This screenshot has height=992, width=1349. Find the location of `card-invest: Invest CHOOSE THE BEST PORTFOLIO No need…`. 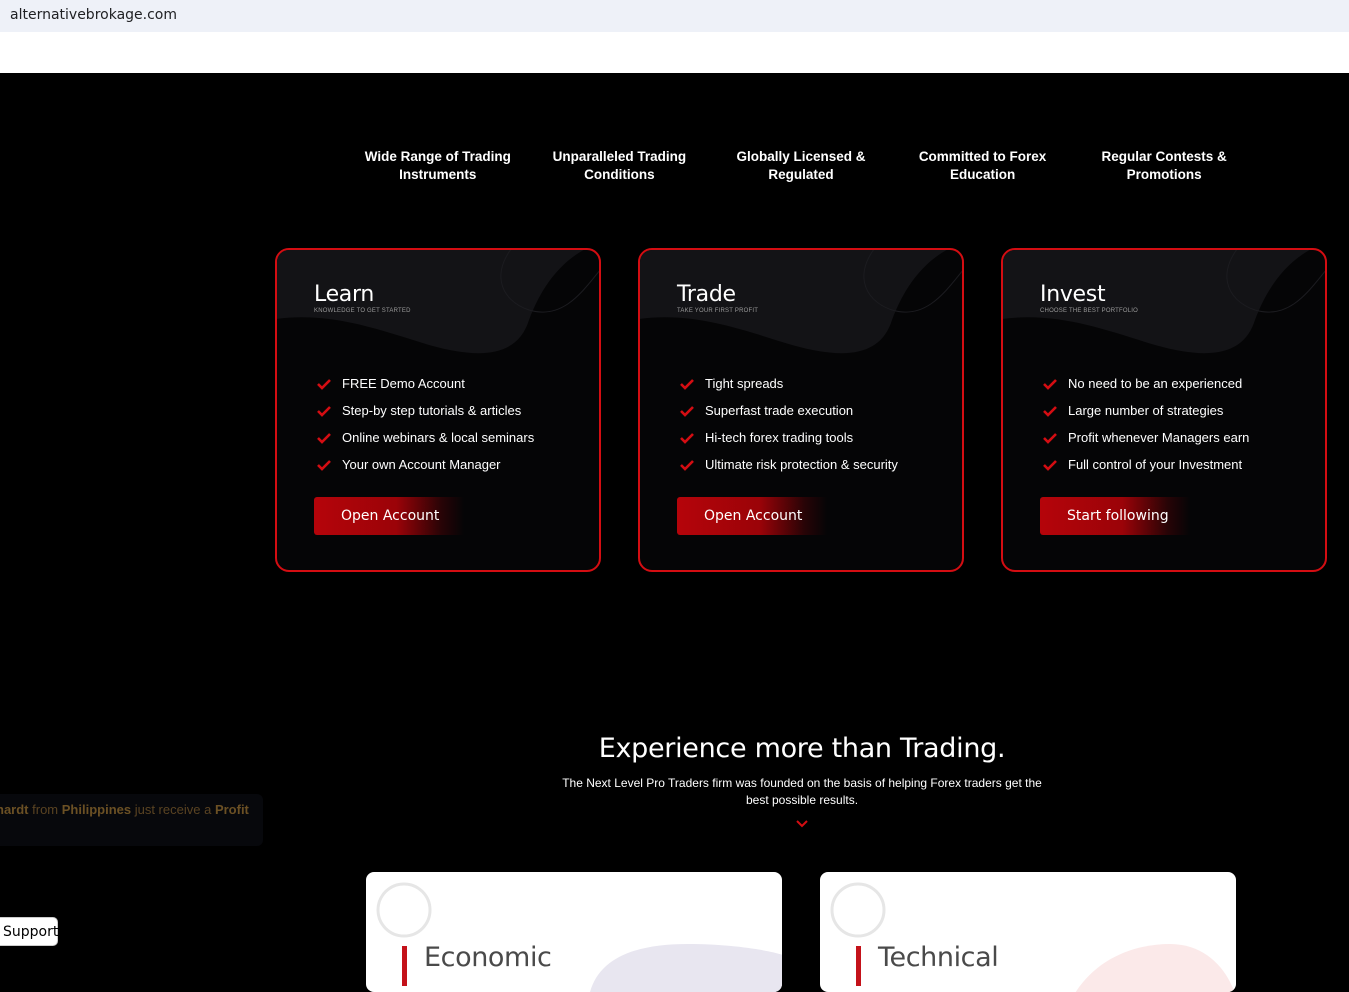

card-invest: Invest CHOOSE THE BEST PORTFOLIO No need… is located at coordinates (1164, 410).